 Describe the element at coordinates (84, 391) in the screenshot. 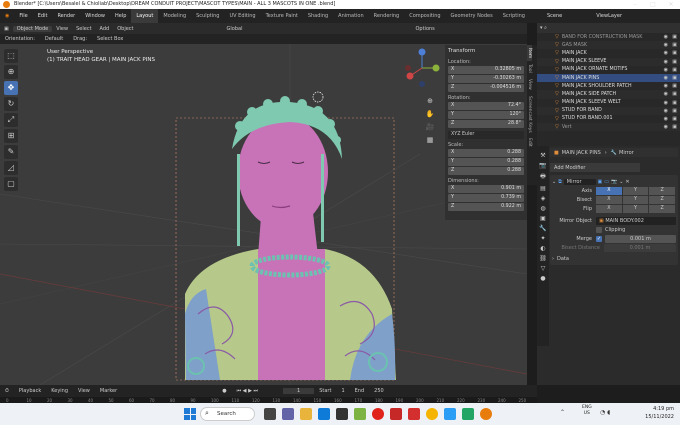

I see `view-menu: View` at that location.